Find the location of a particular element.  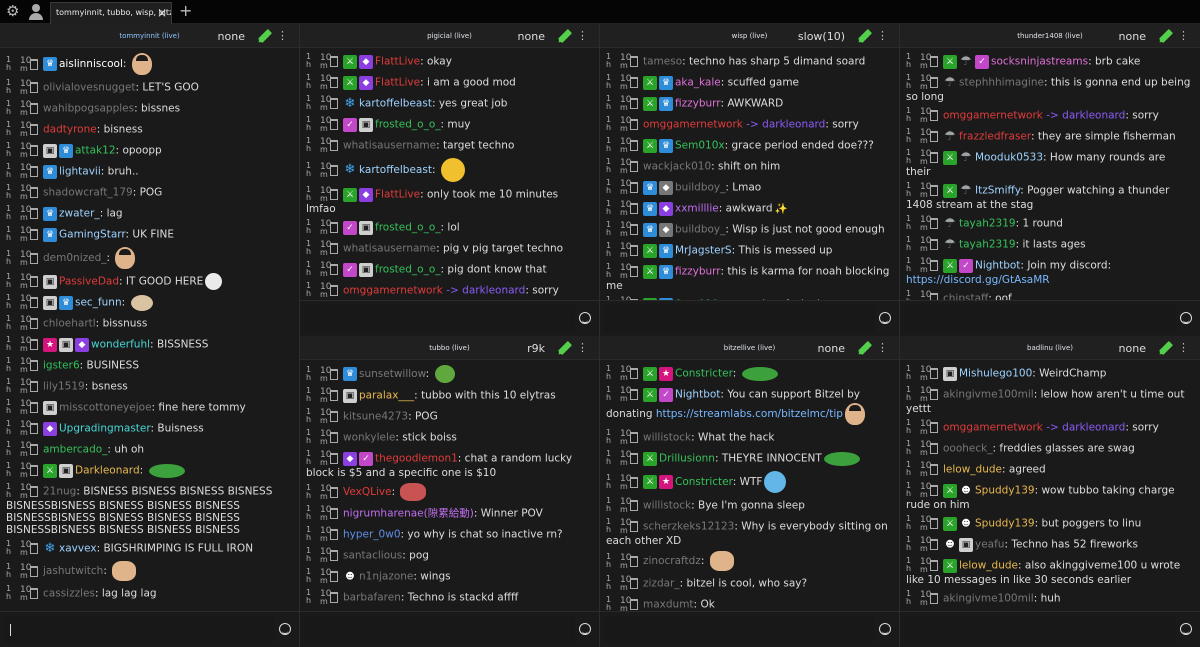

username: kartoffelbeast is located at coordinates (395, 170).